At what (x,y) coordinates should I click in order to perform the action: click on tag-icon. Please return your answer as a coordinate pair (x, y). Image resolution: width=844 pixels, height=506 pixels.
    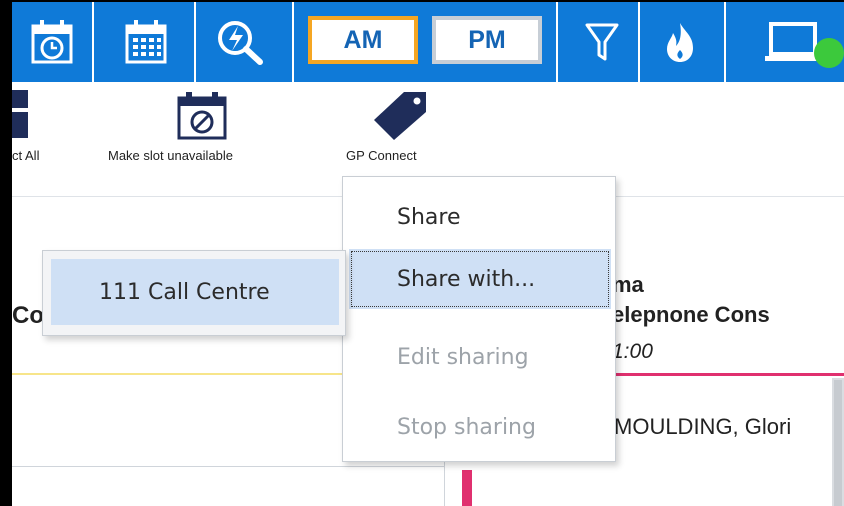
    Looking at the image, I should click on (400, 117).